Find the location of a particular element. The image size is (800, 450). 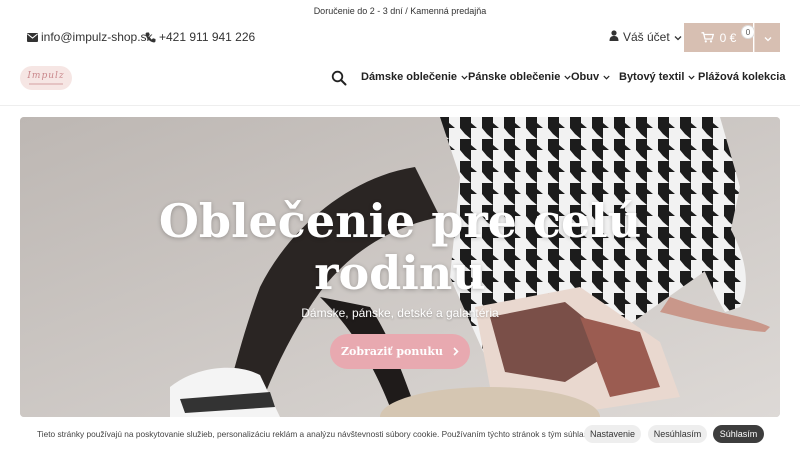

logo-underline is located at coordinates (46, 84).